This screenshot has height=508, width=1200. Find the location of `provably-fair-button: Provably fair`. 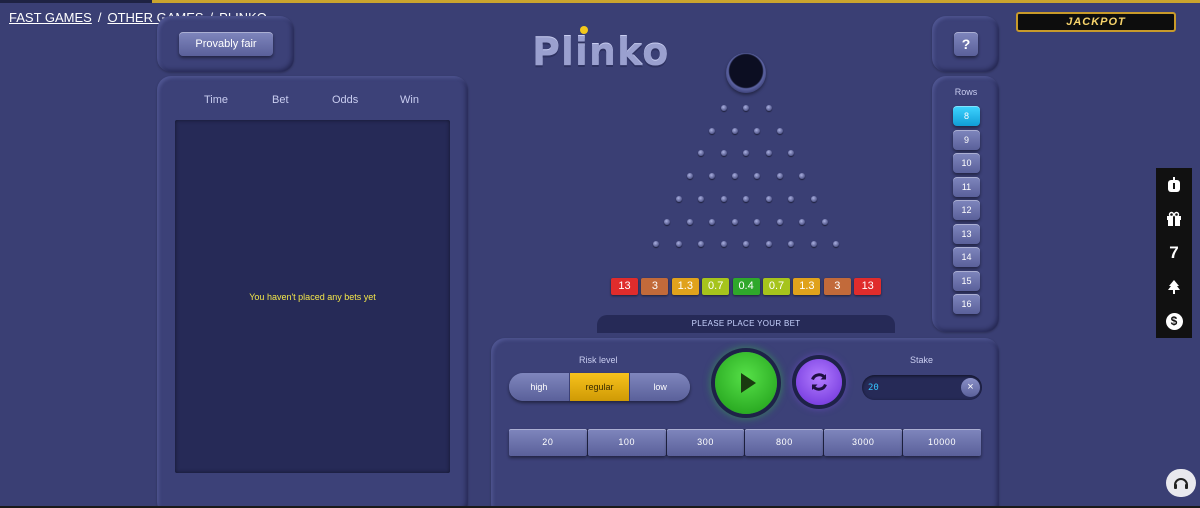

provably-fair-button: Provably fair is located at coordinates (226, 44).